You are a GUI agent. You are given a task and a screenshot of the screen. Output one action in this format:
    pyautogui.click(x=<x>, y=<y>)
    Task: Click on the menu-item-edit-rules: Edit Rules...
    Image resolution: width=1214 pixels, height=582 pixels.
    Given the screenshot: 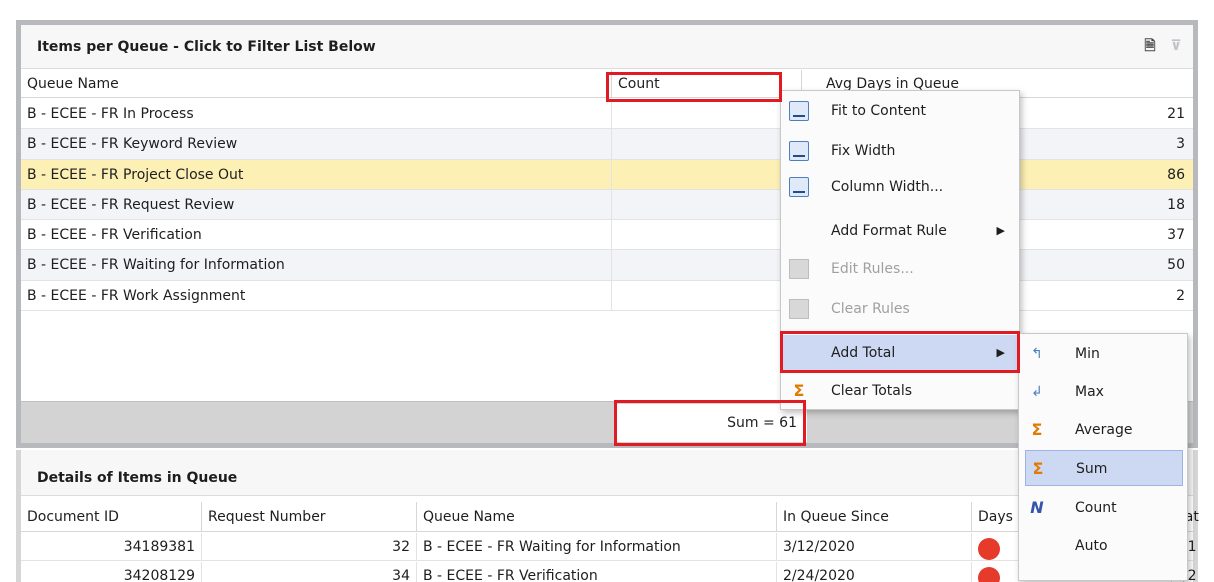 What is the action you would take?
    pyautogui.click(x=900, y=269)
    